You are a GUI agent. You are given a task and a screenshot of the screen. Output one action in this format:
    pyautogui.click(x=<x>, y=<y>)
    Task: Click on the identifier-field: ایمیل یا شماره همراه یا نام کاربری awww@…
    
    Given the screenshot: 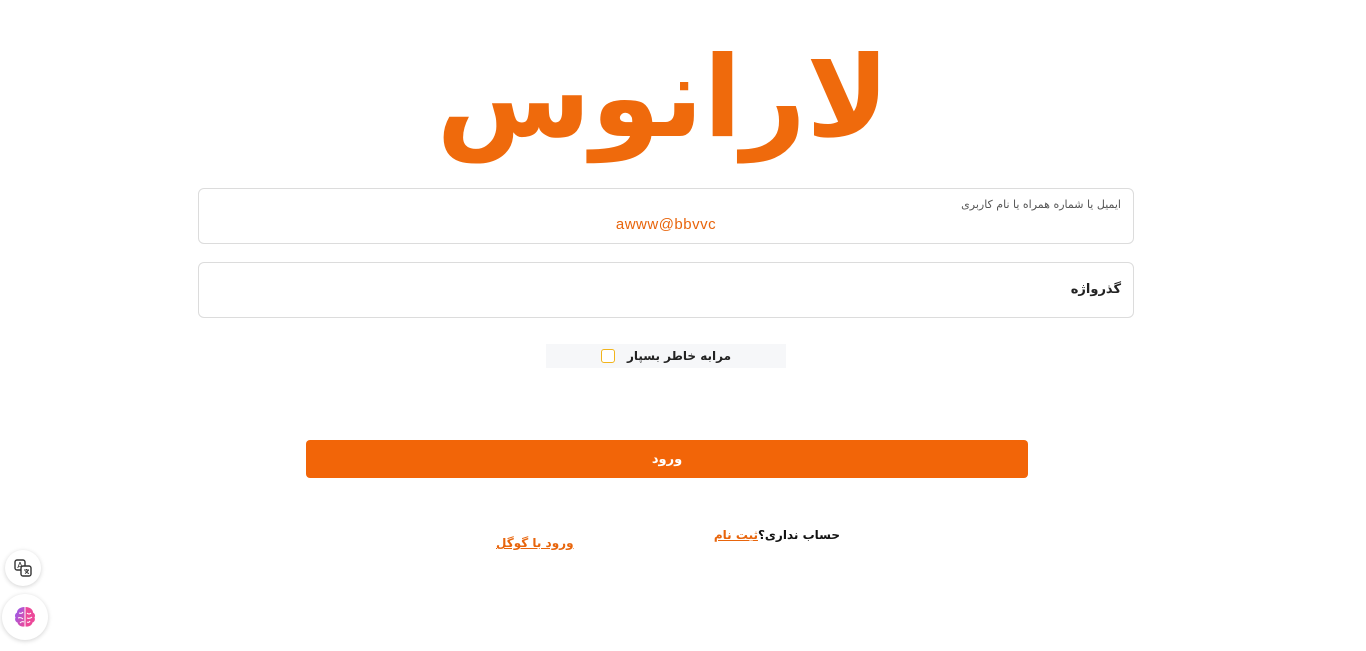 What is the action you would take?
    pyautogui.click(x=666, y=216)
    